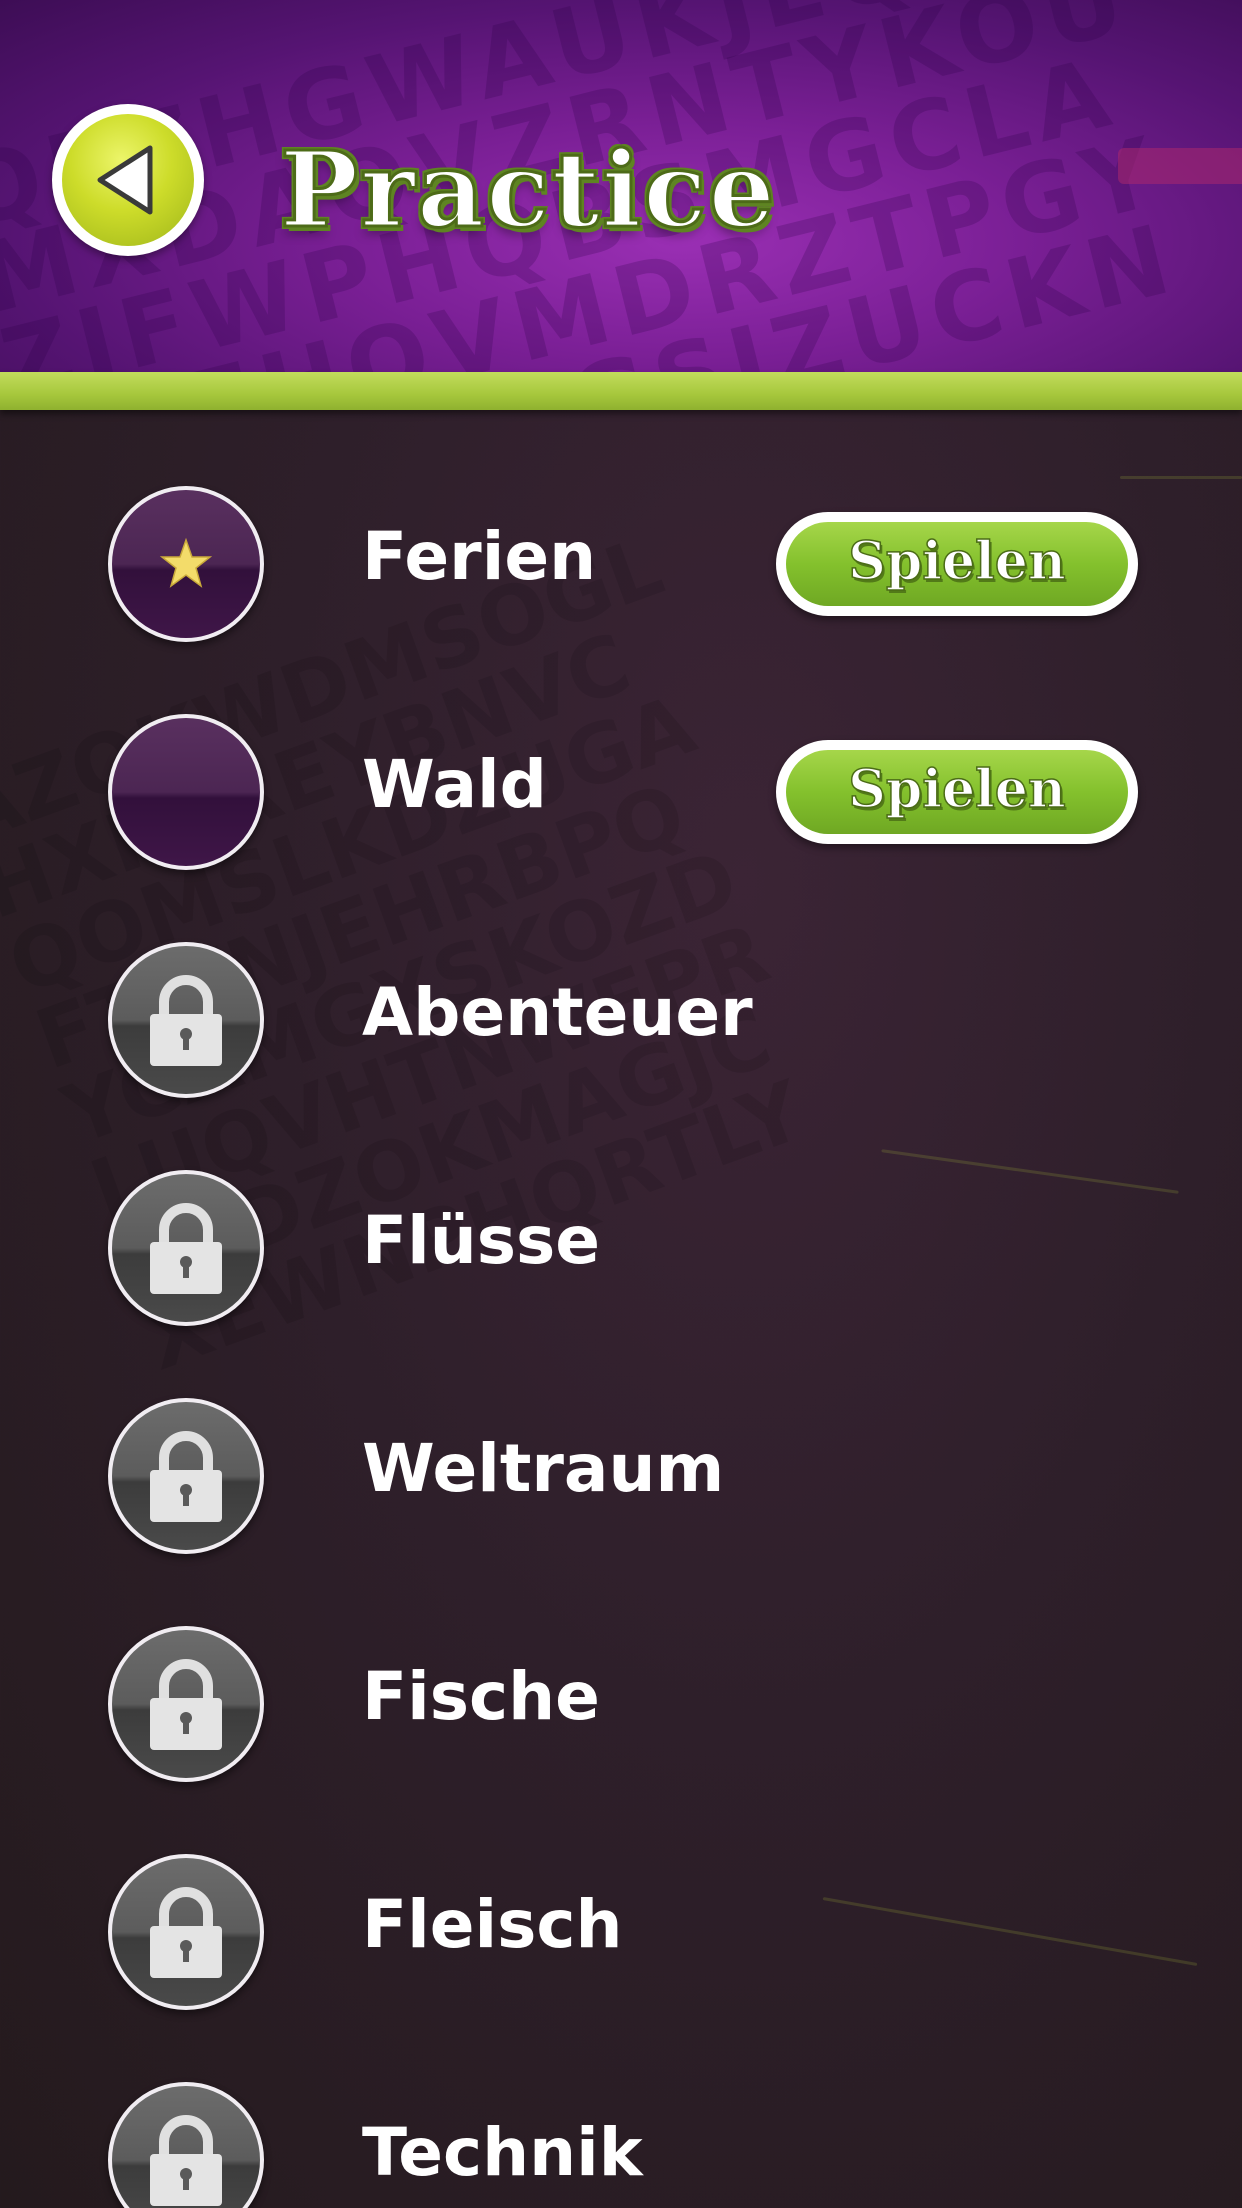 The height and width of the screenshot is (2208, 1242). I want to click on level-row-wald: Wald Spielen, so click(621, 790).